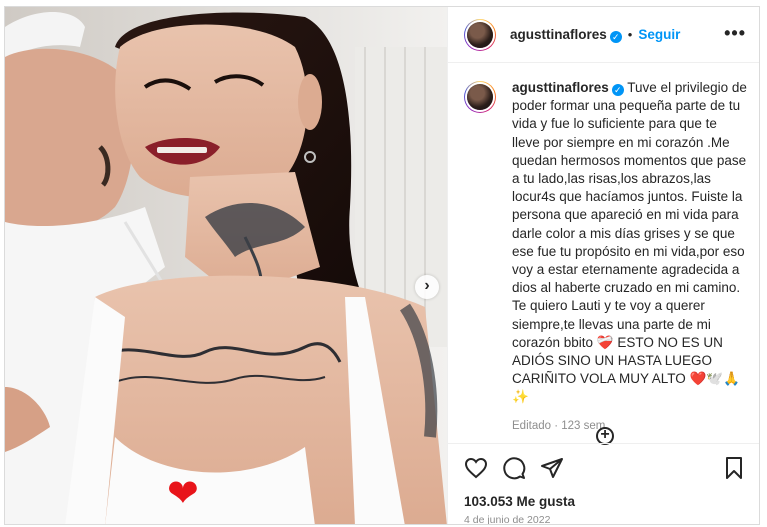 The image size is (767, 527). Describe the element at coordinates (427, 287) in the screenshot. I see `carousel-next-icon: ›` at that location.